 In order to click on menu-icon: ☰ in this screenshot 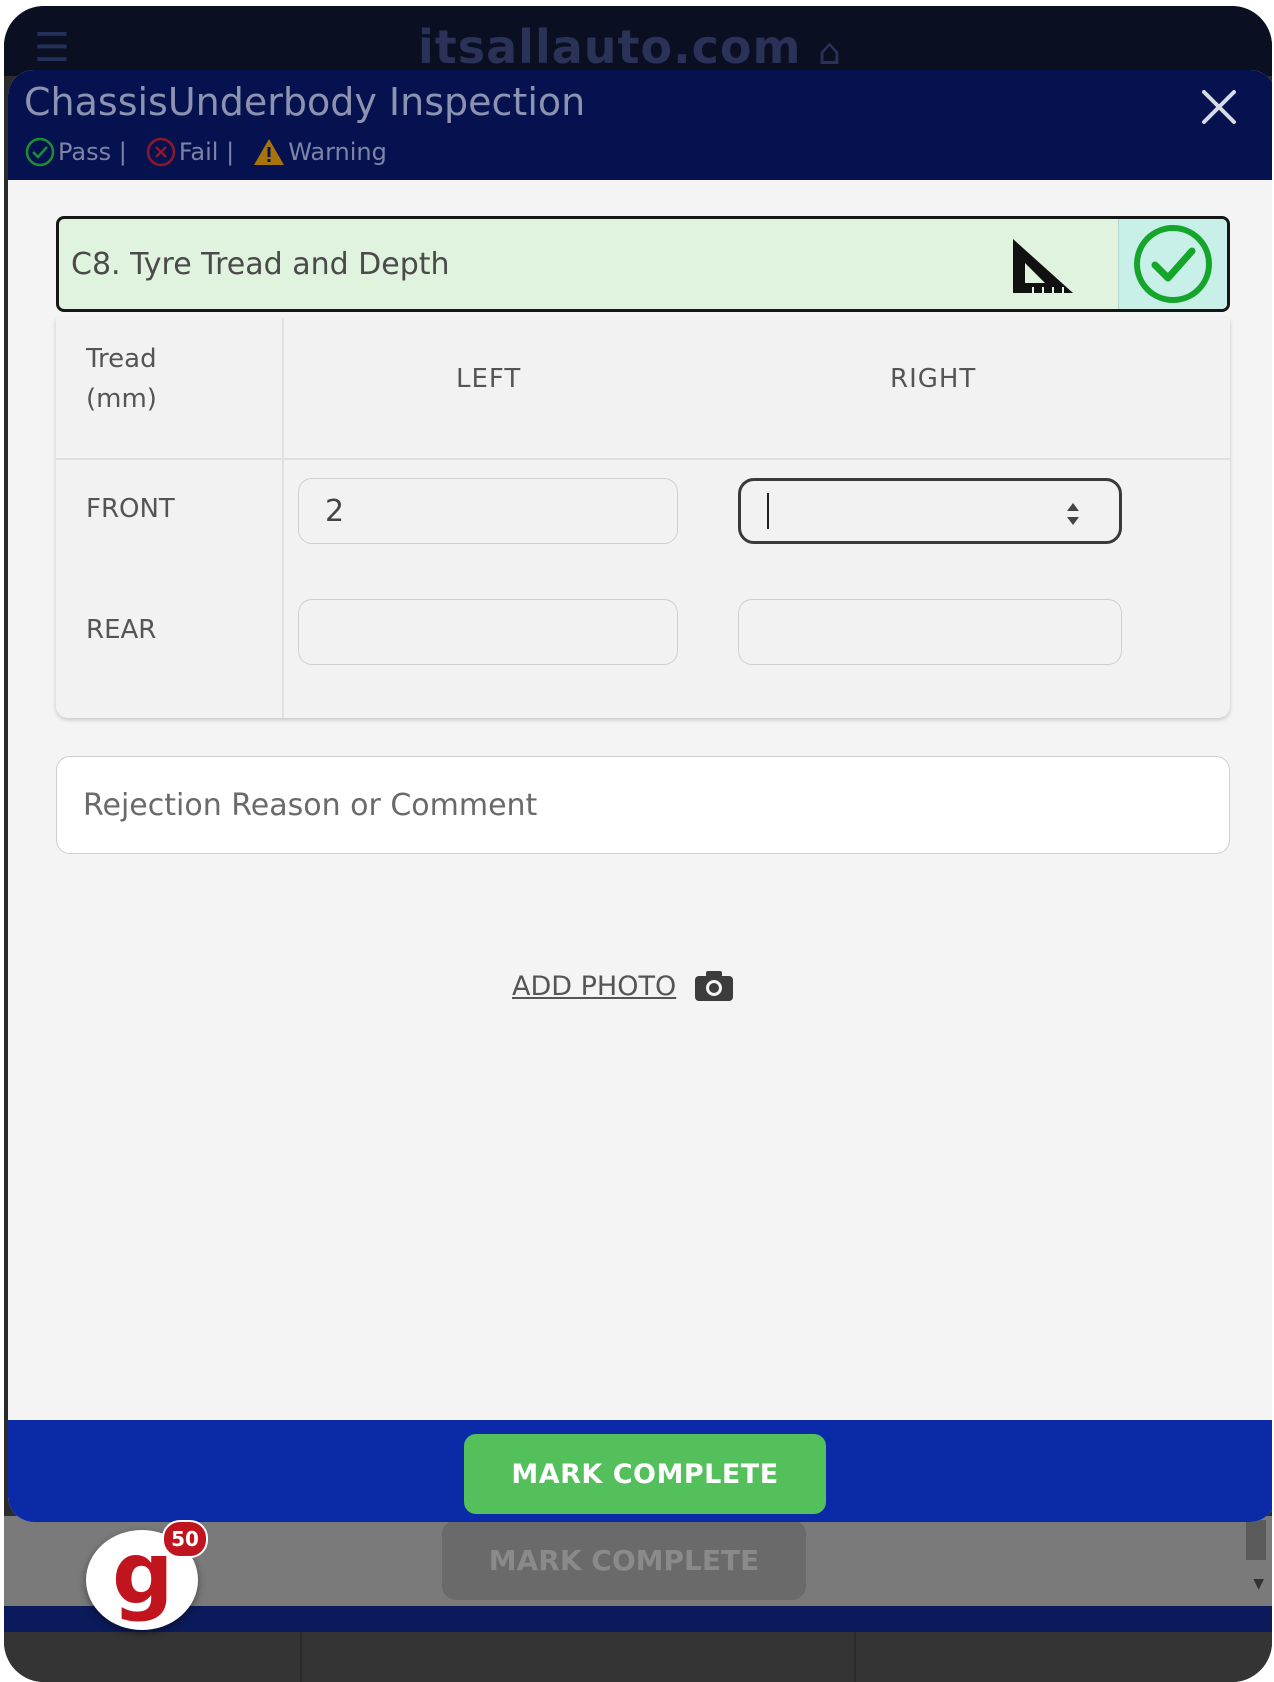, I will do `click(52, 48)`.